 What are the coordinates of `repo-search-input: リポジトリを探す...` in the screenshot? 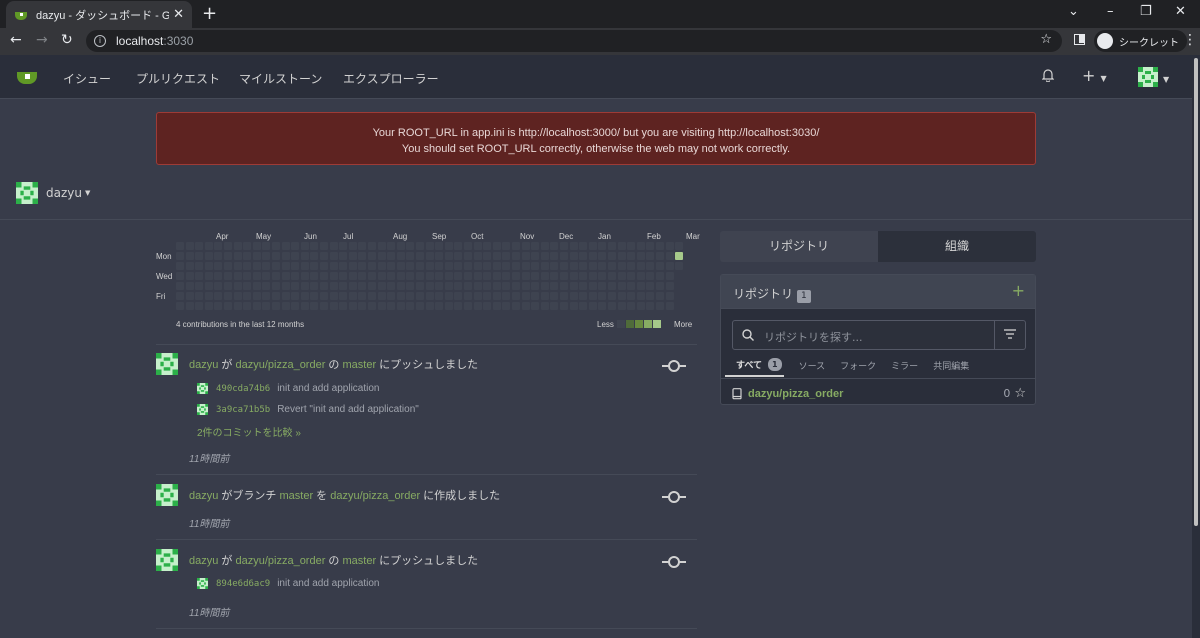 It's located at (879, 335).